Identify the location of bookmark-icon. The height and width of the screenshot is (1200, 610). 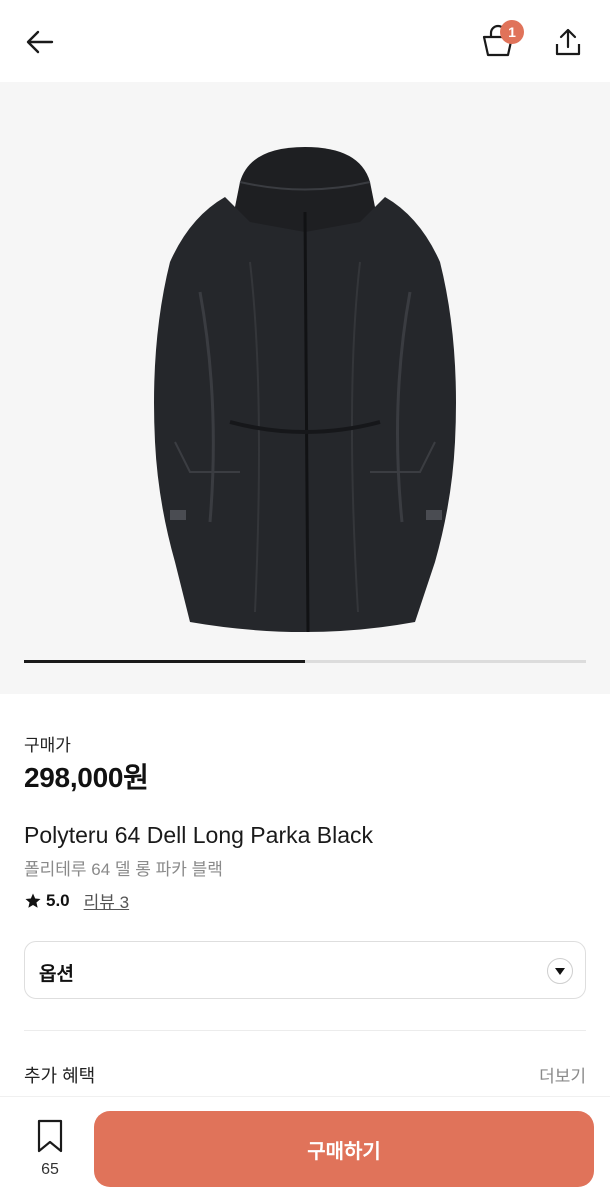
(50, 1136).